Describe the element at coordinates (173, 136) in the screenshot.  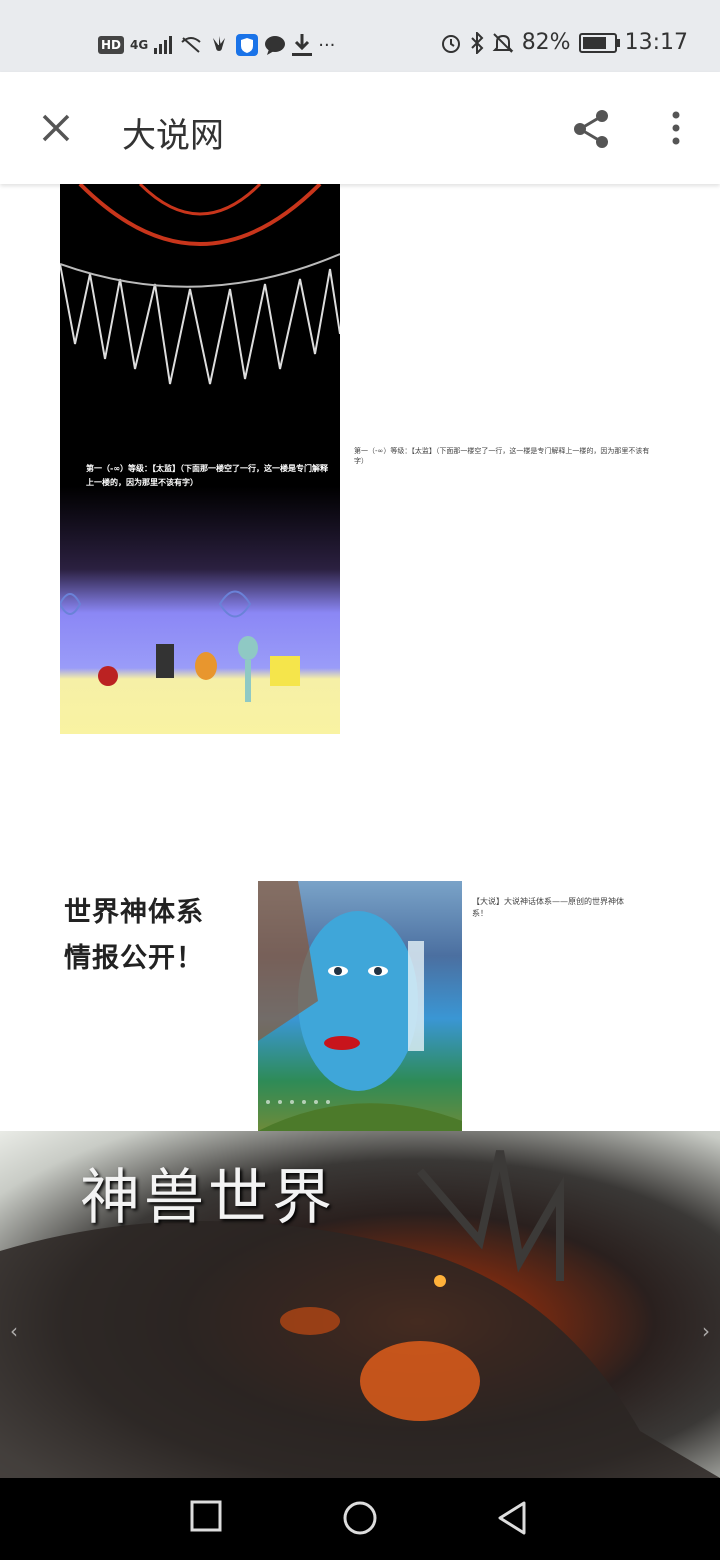
I see `page-title: 大说网` at that location.